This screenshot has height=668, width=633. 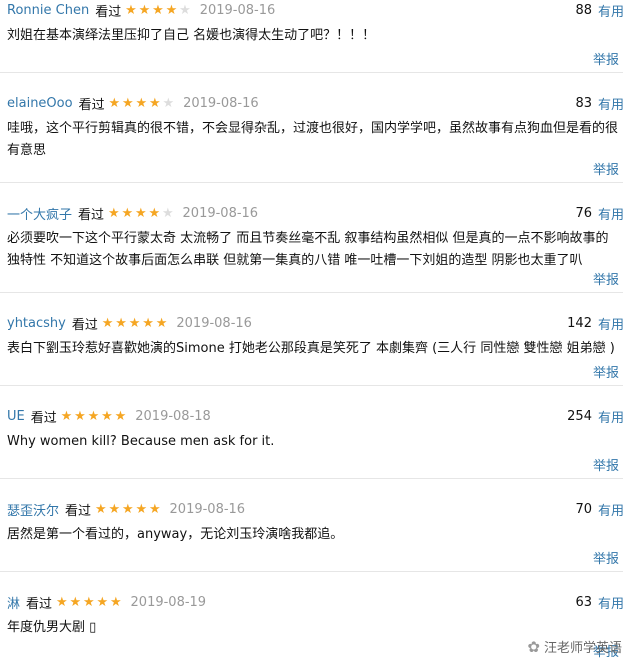 What do you see at coordinates (533, 646) in the screenshot?
I see `wechat-icon: ✿` at bounding box center [533, 646].